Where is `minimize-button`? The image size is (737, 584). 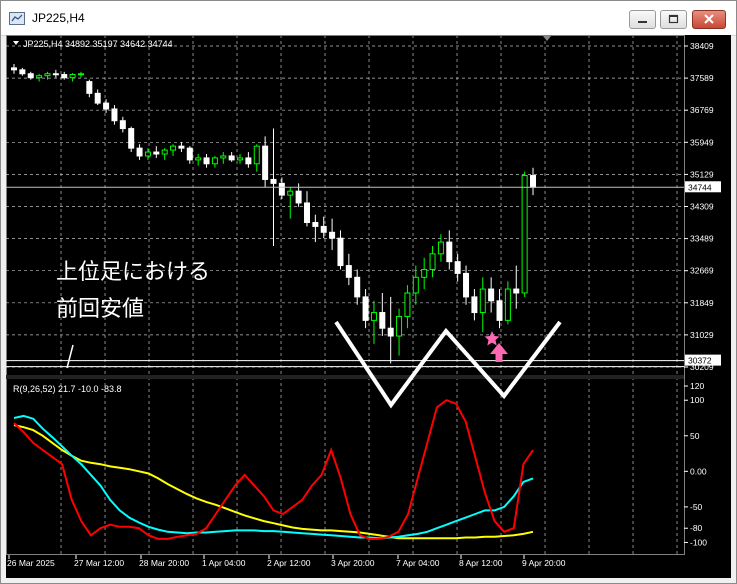
minimize-button is located at coordinates (642, 19).